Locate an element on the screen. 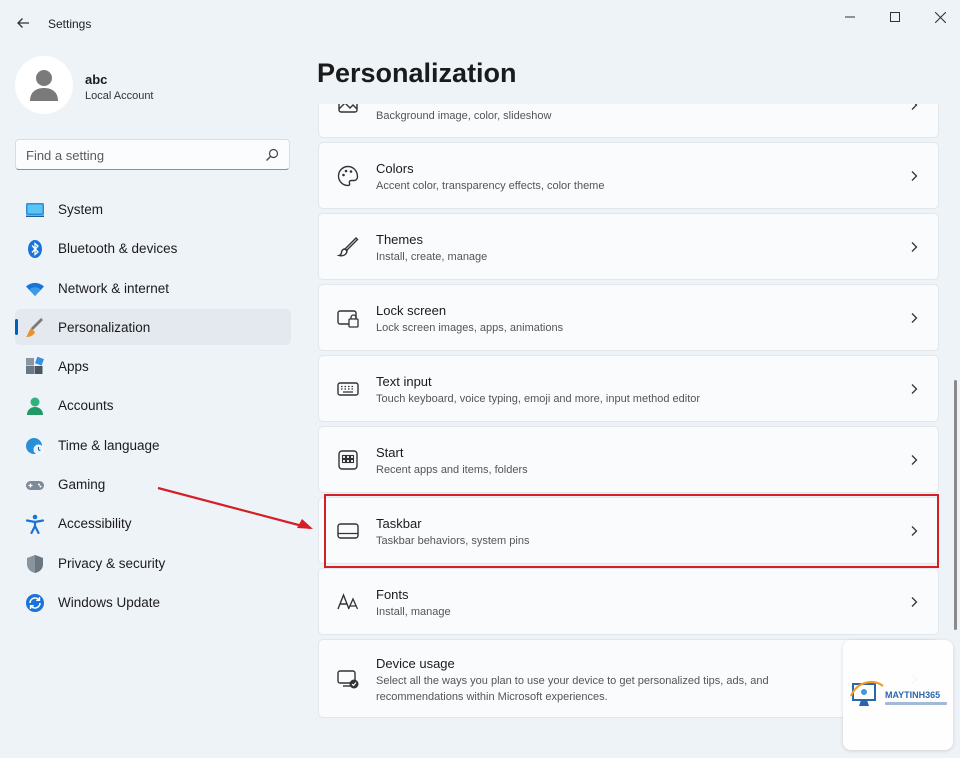 The height and width of the screenshot is (758, 960). annotation-arrow is located at coordinates (235, 508).